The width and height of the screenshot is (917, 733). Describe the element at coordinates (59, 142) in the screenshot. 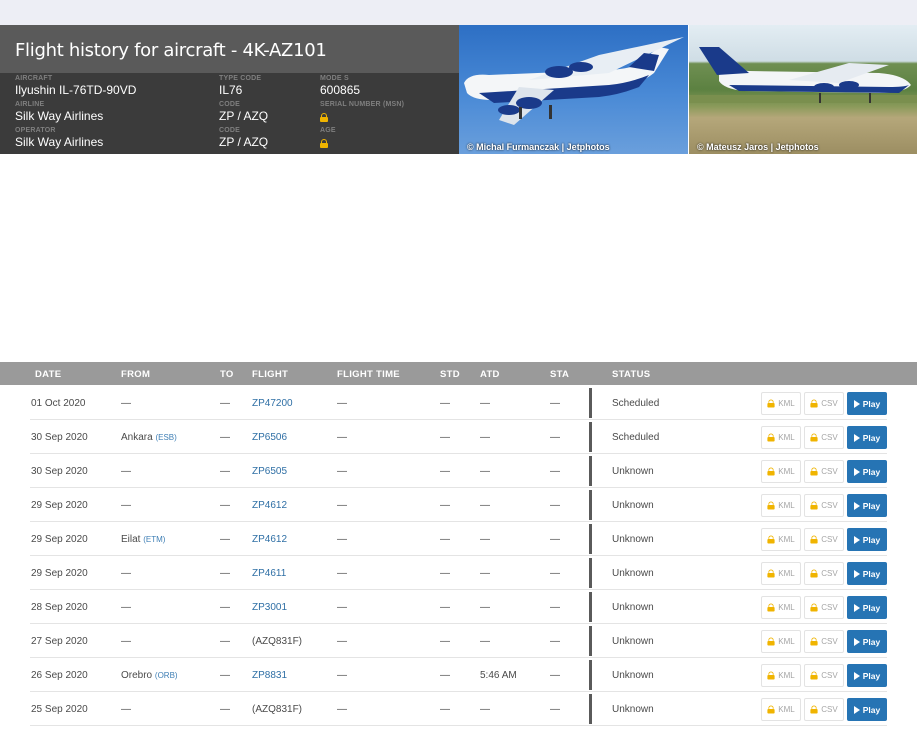

I see `operator-value: Silk Way Airlines` at that location.